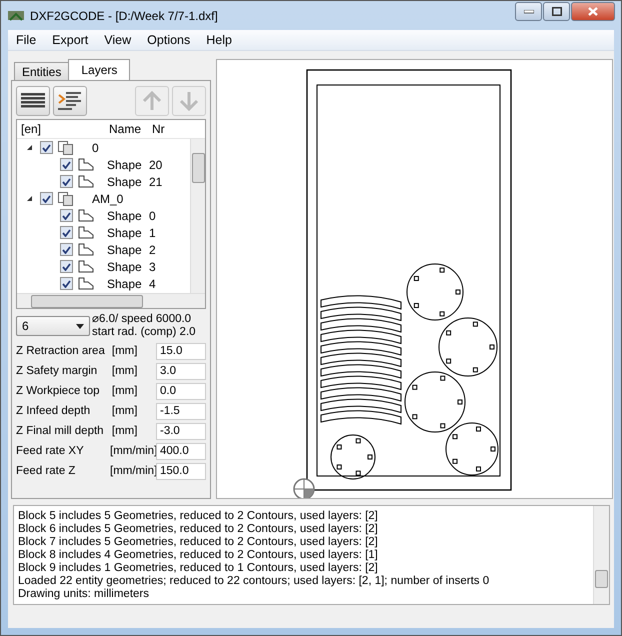 This screenshot has height=636, width=622. I want to click on shape-number: 20, so click(155, 165).